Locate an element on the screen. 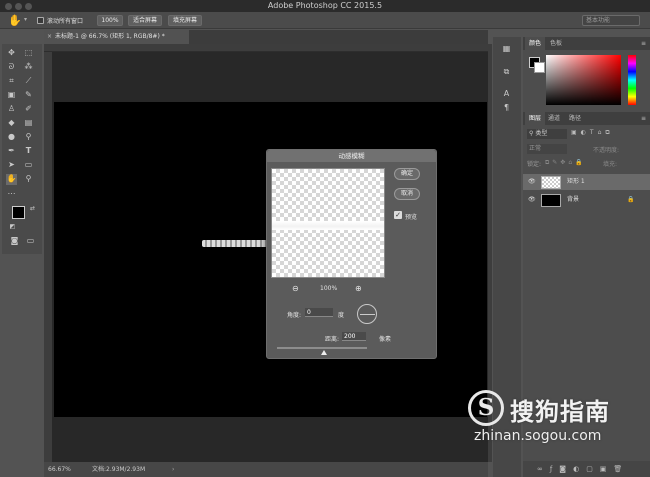 The height and width of the screenshot is (477, 650). pen-tool-icon: ✒ is located at coordinates (11, 150).